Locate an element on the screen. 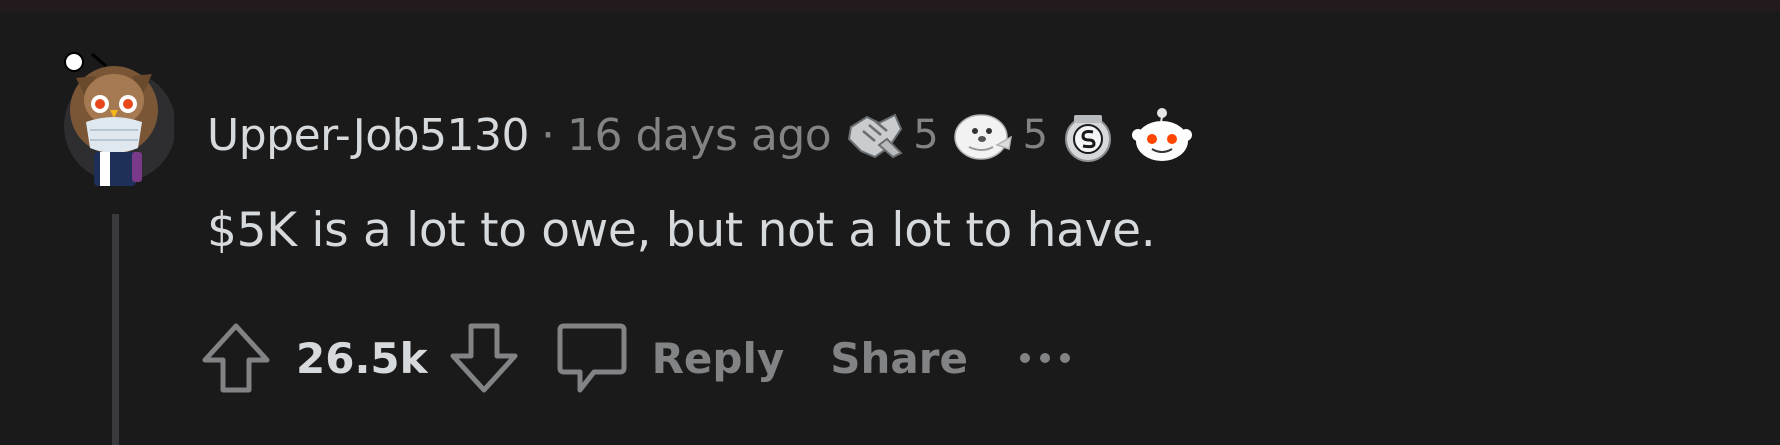 This screenshot has height=445, width=1780. handshake-award-icon is located at coordinates (875, 136).